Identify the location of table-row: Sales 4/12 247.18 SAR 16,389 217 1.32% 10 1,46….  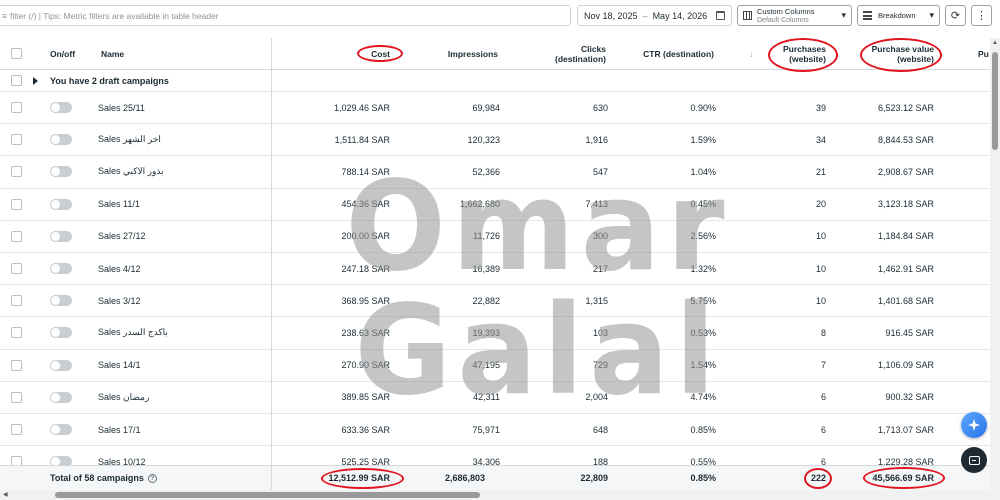
(495, 269).